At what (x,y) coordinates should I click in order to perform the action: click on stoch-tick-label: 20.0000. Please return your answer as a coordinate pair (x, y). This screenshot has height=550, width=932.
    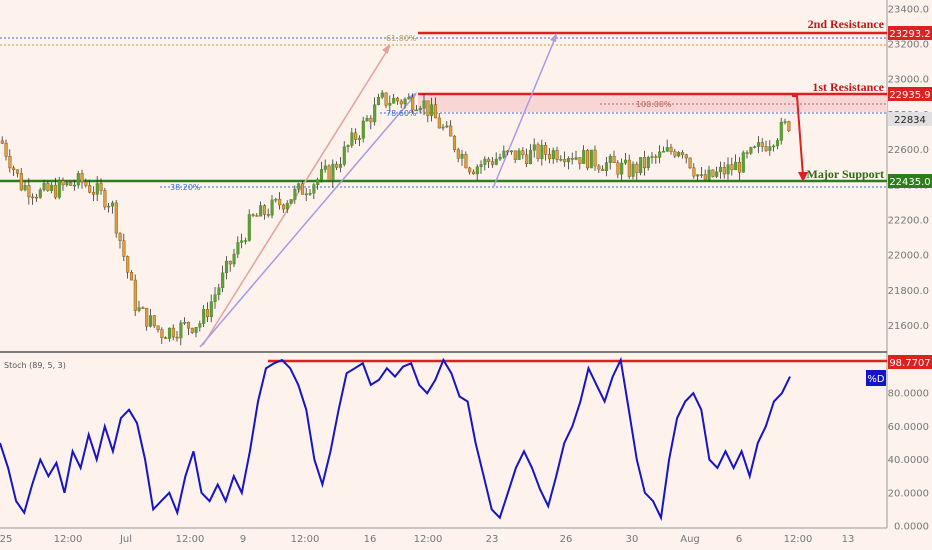
    Looking at the image, I should click on (908, 493).